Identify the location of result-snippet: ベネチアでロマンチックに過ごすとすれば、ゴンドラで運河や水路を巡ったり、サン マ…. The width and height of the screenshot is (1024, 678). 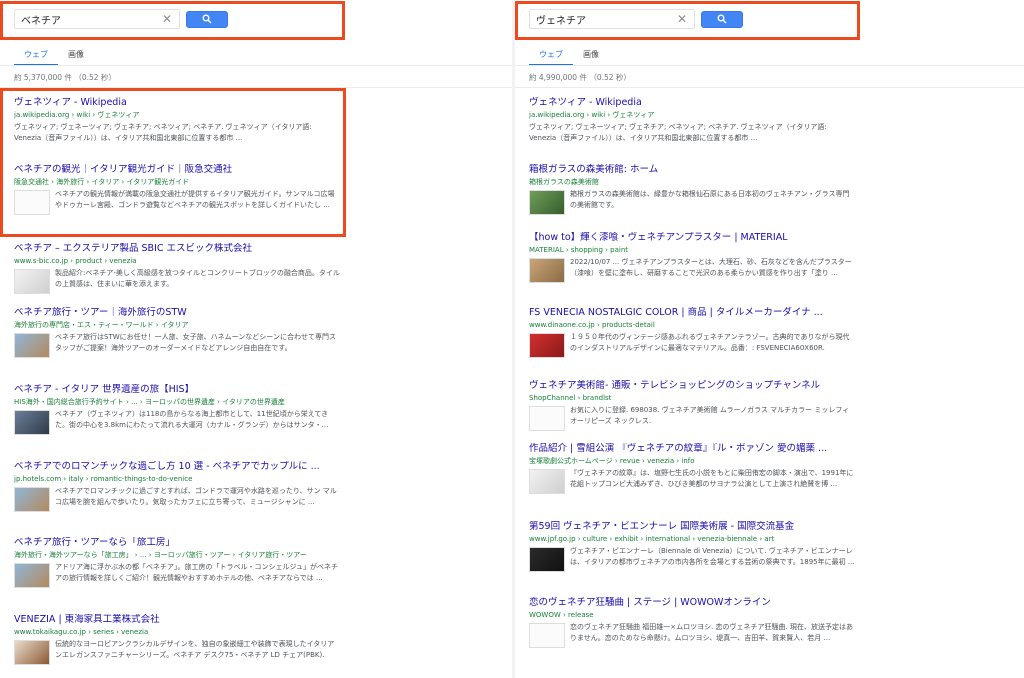
(196, 496).